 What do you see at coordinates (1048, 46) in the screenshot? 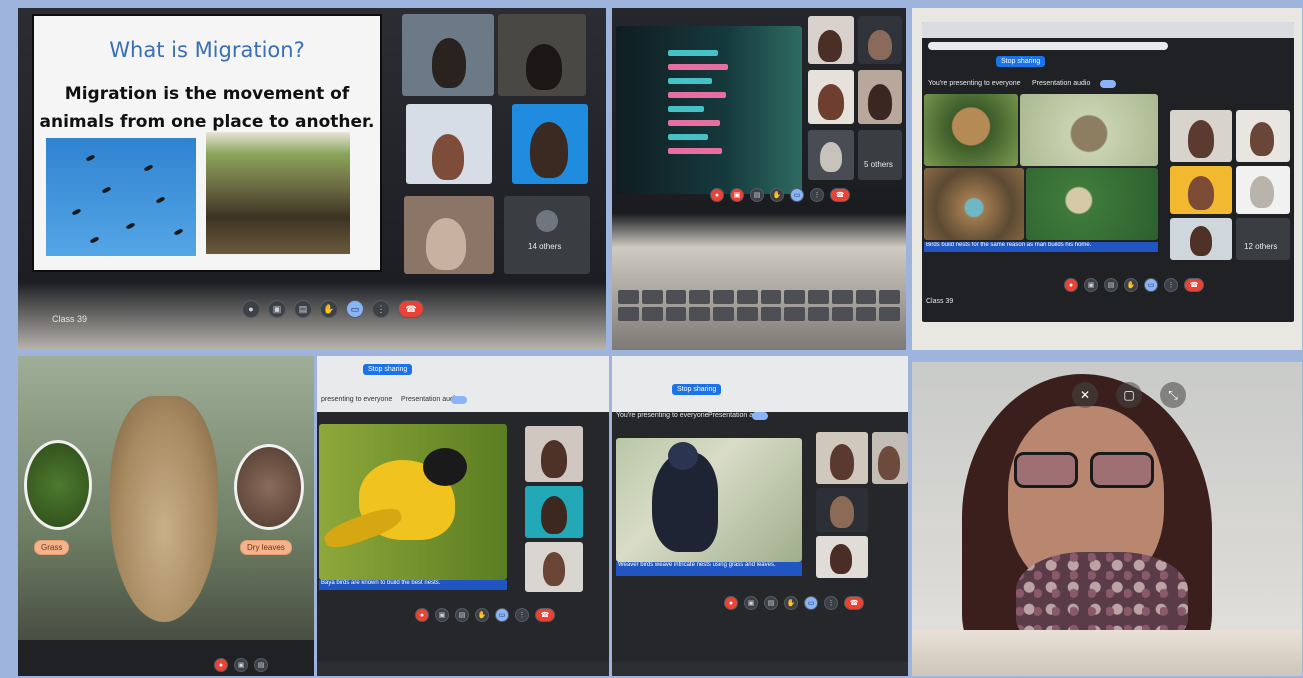
I see `address-bar` at bounding box center [1048, 46].